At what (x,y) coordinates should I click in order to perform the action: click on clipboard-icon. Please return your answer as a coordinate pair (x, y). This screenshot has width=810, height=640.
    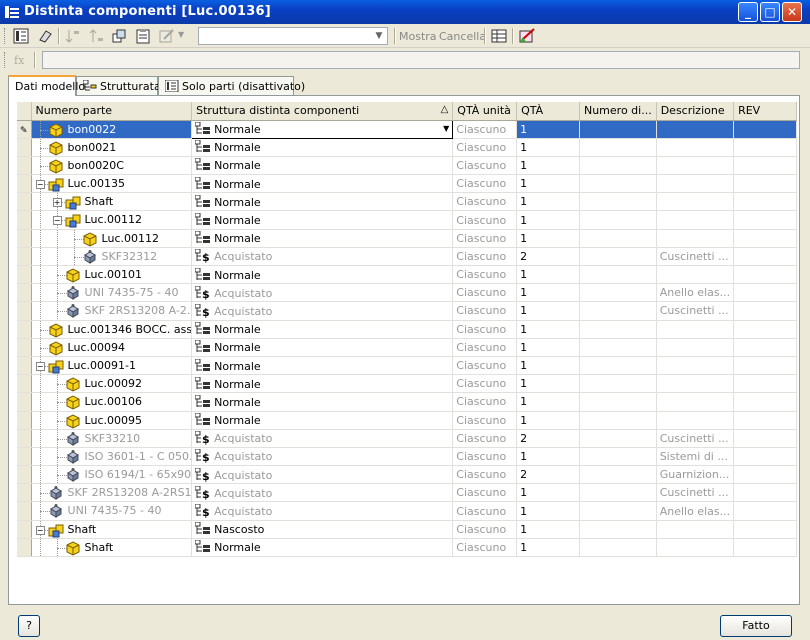
    Looking at the image, I should click on (143, 36).